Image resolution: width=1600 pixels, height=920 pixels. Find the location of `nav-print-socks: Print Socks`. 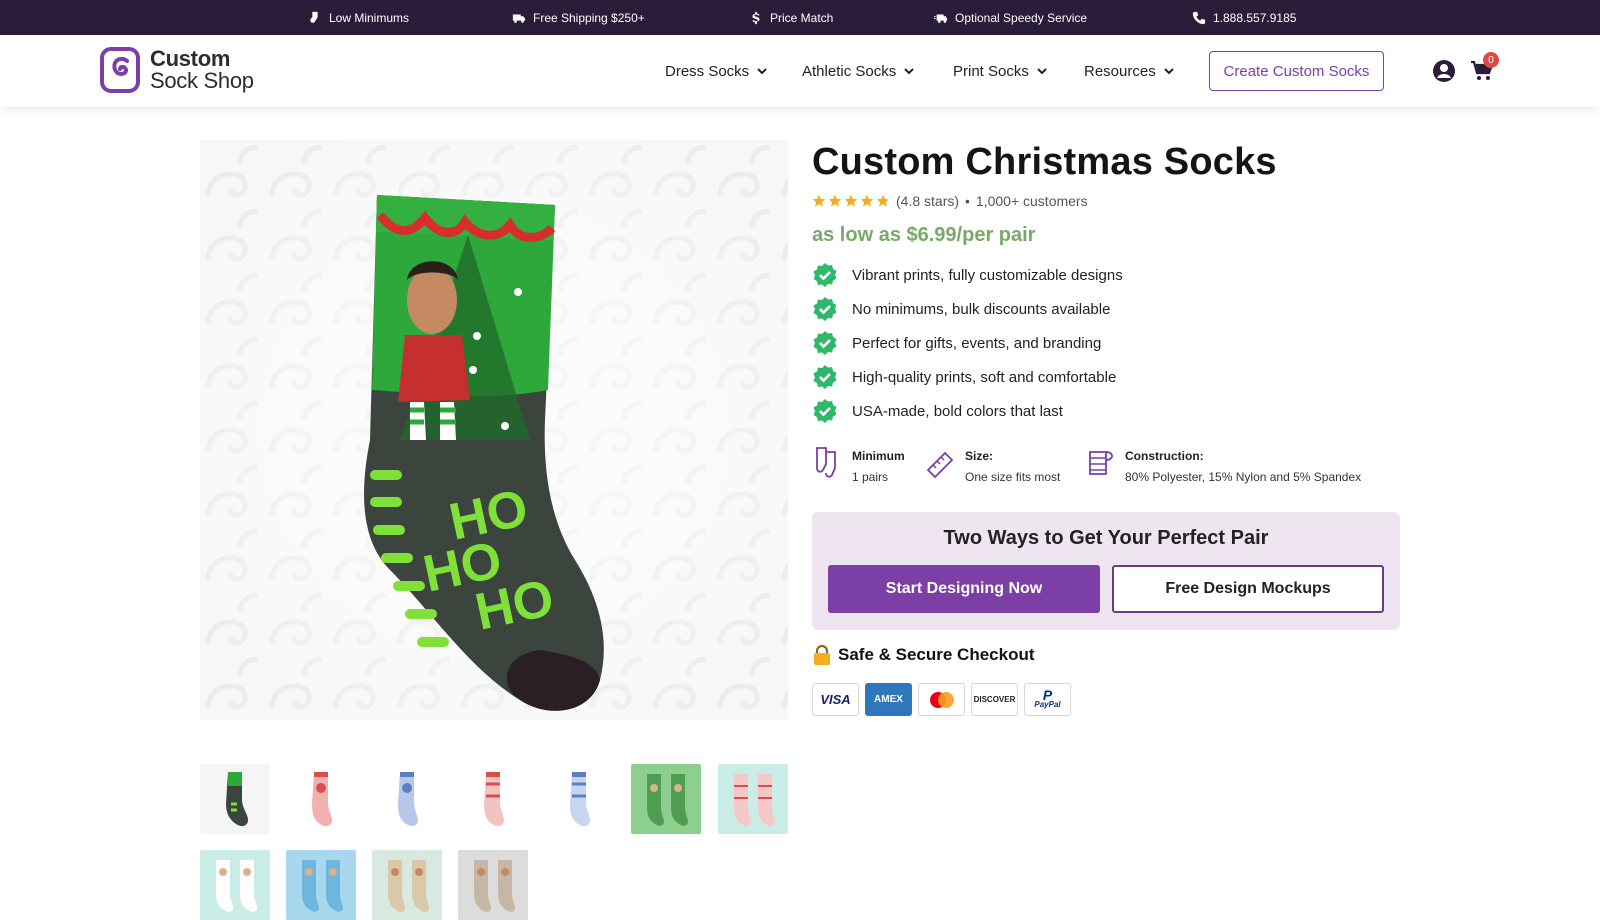

nav-print-socks: Print Socks is located at coordinates (1000, 71).